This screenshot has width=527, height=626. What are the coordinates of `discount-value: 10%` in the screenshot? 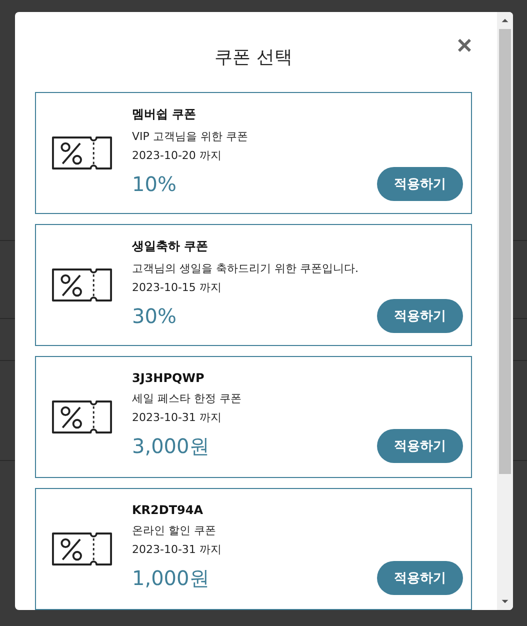 It's located at (154, 184).